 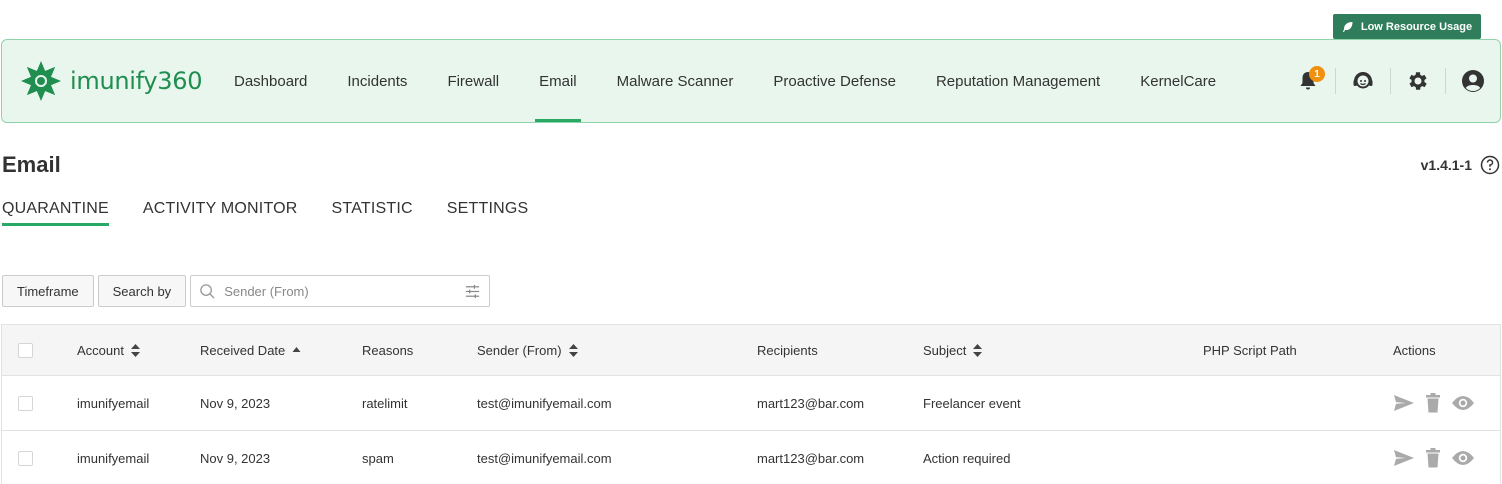 I want to click on low-resource-usage-label: Low Resource Usage, so click(x=1416, y=26).